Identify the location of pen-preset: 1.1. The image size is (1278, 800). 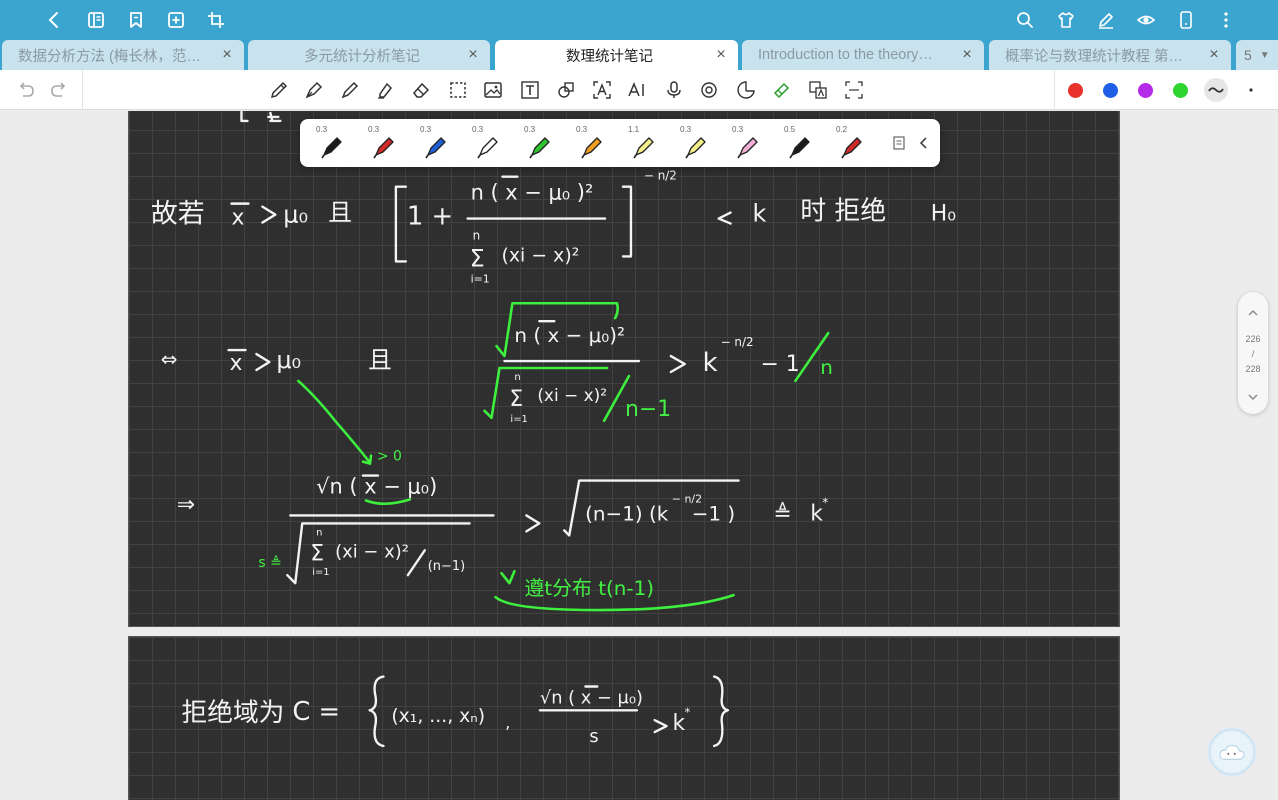
(642, 143).